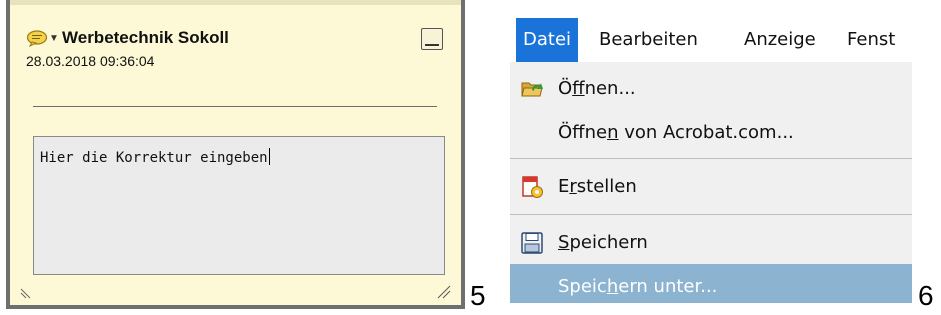 This screenshot has width=941, height=315. I want to click on menubar: Datei Bearbeiten Anzeige Fenst, so click(711, 40).